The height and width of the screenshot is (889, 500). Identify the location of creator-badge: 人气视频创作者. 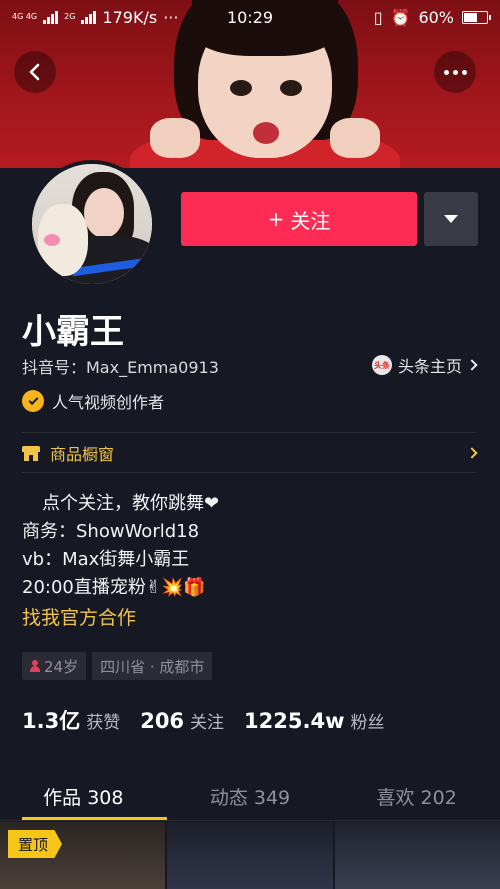
(93, 401).